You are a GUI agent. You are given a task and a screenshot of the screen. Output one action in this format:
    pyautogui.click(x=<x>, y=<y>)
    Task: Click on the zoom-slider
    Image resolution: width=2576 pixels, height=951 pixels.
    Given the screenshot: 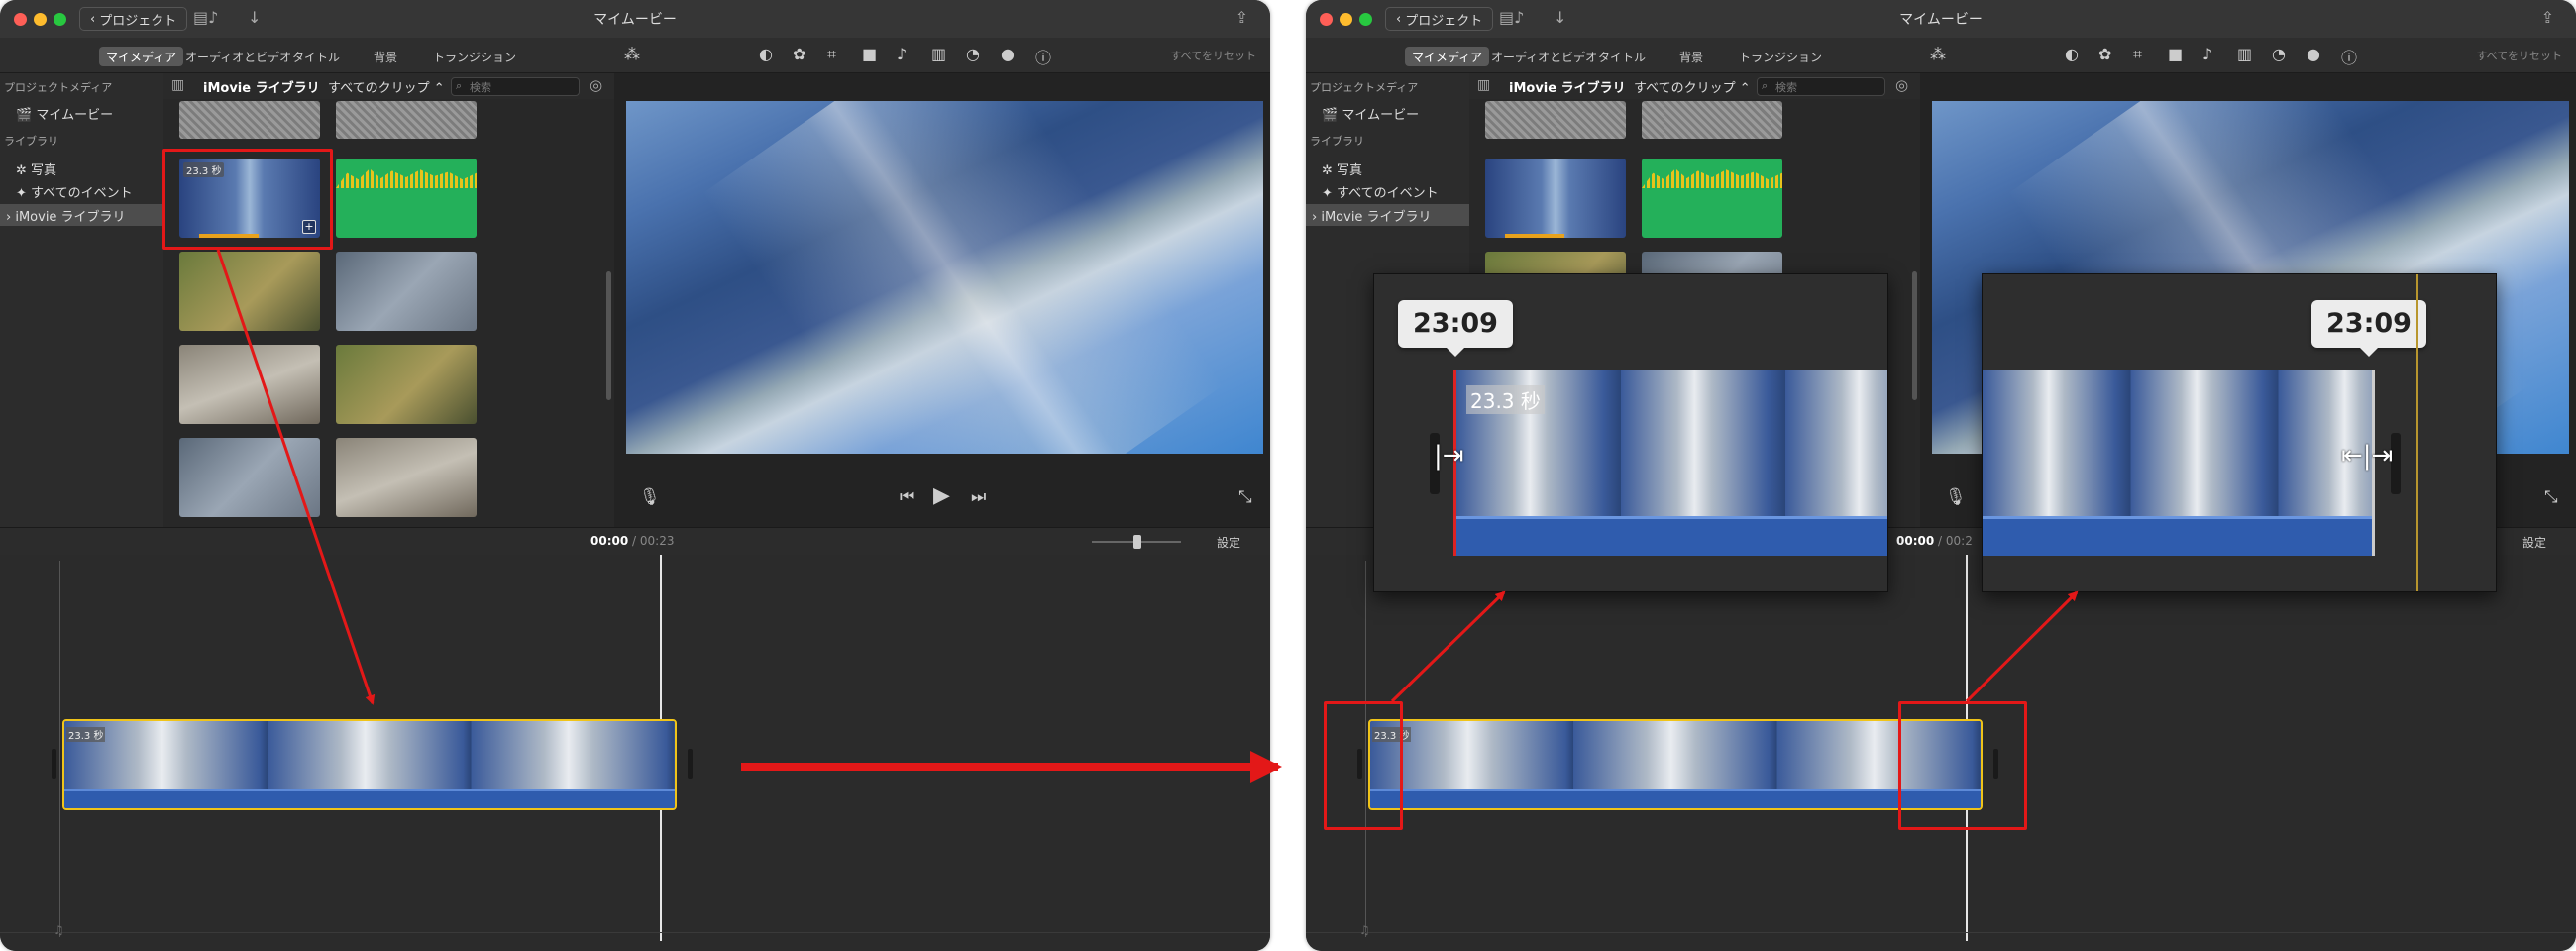 What is the action you would take?
    pyautogui.click(x=1137, y=542)
    